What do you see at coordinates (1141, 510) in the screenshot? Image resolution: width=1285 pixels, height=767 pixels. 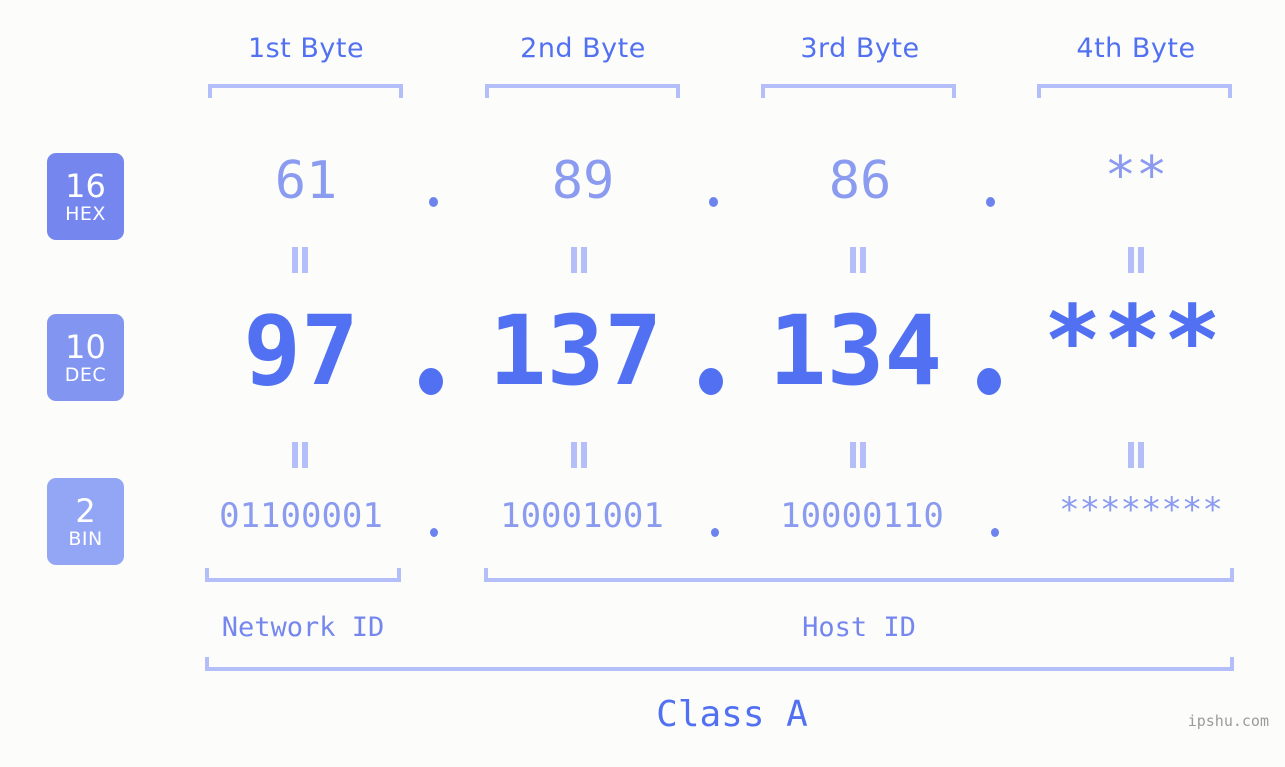 I see `bin-octet-4: ********` at bounding box center [1141, 510].